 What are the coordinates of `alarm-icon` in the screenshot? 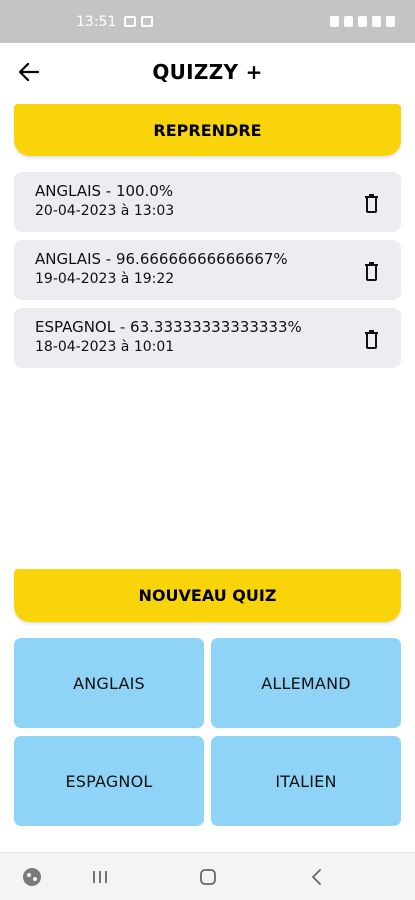 It's located at (334, 21).